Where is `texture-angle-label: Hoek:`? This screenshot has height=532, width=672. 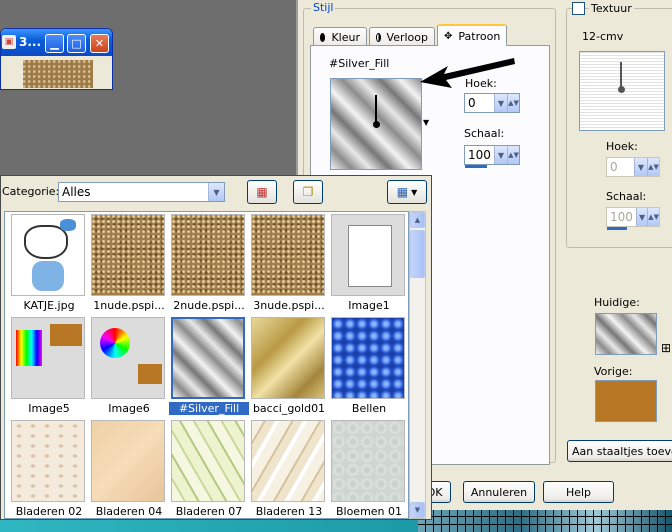 texture-angle-label: Hoek: is located at coordinates (622, 146).